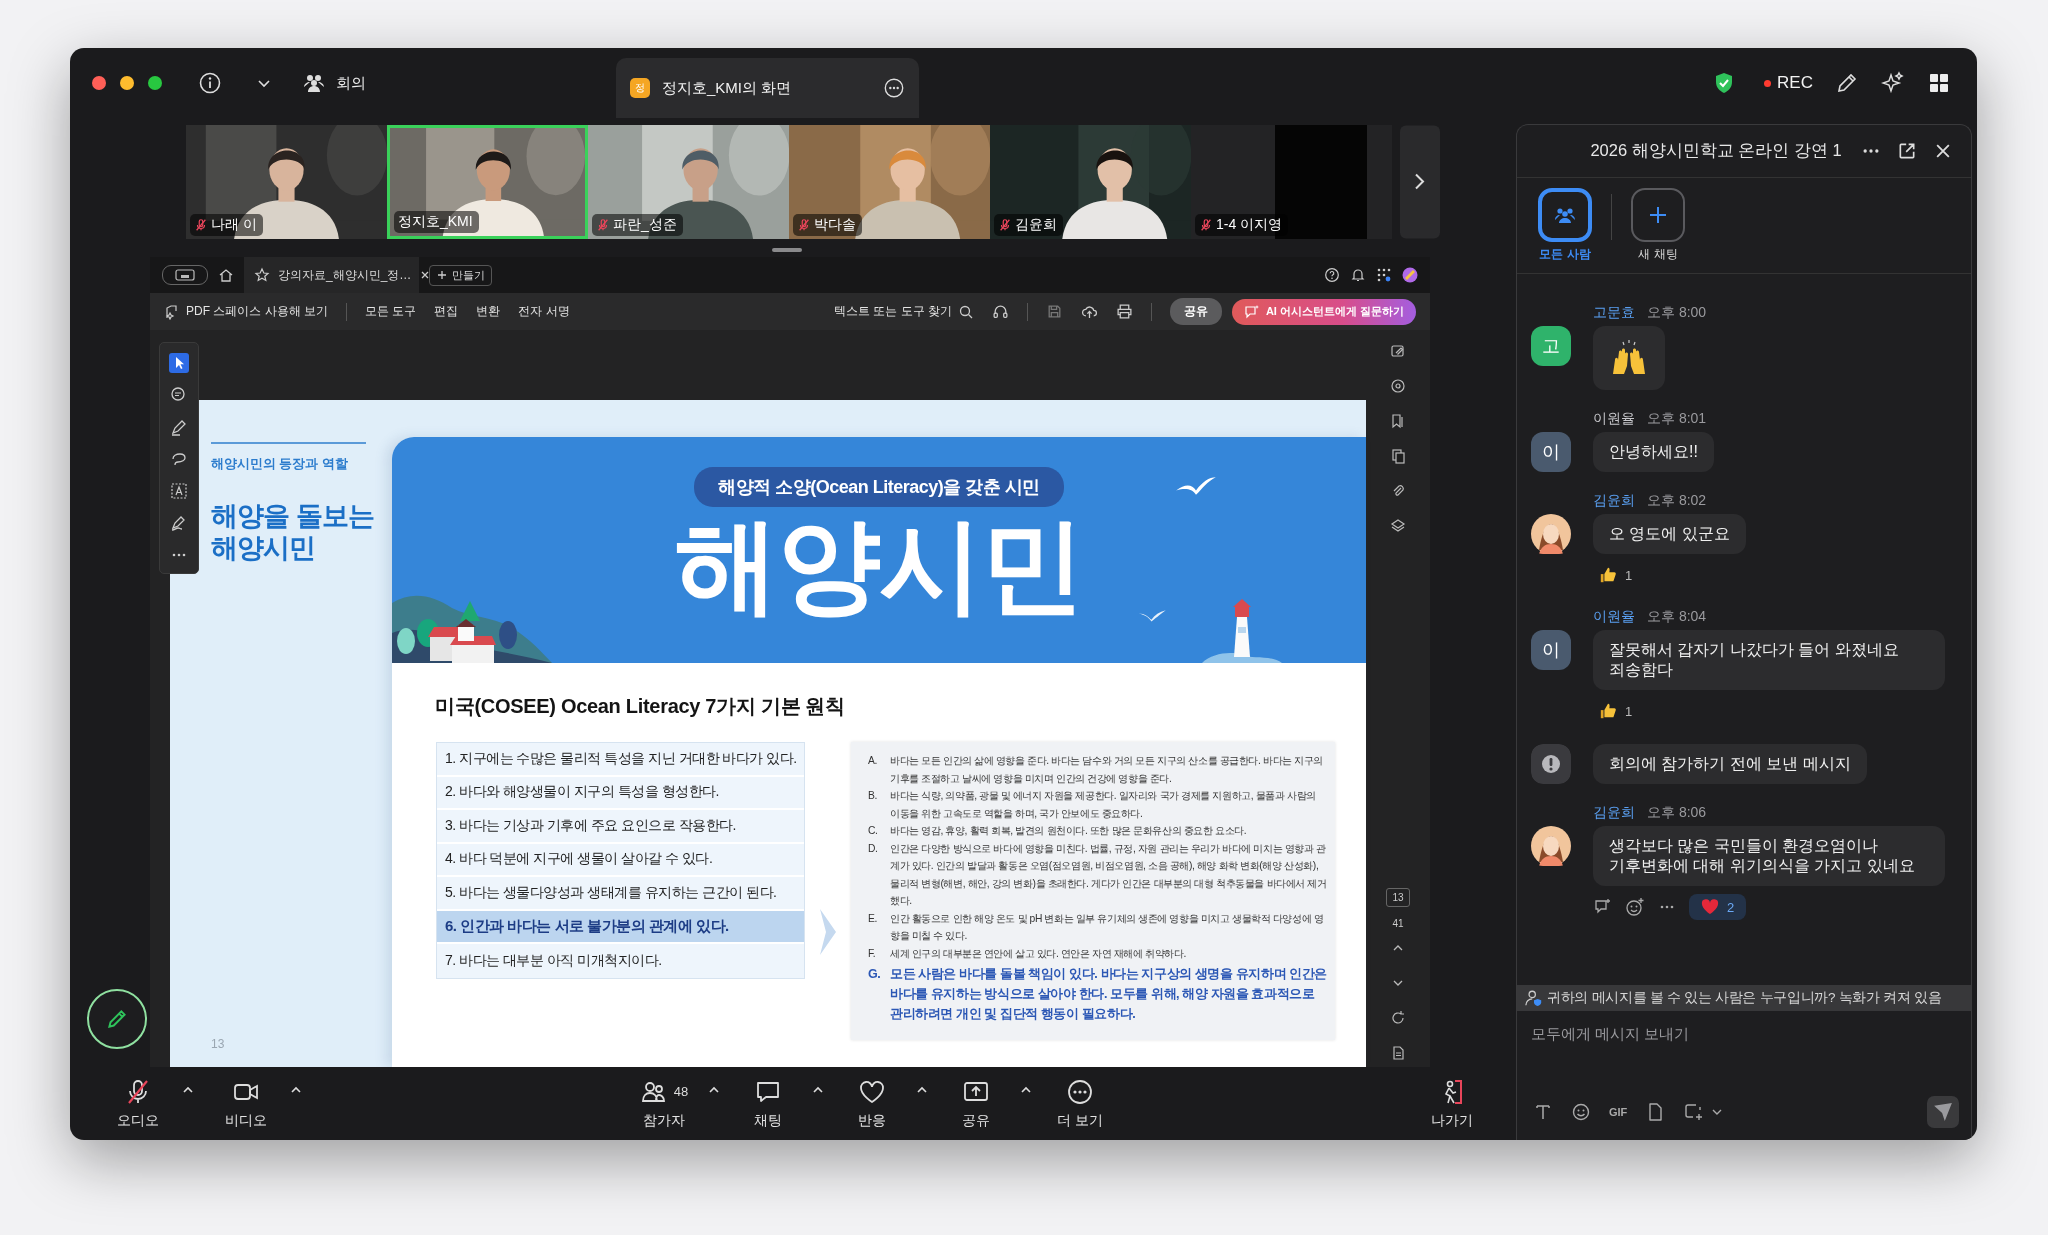 Image resolution: width=2048 pixels, height=1235 pixels. I want to click on caret-icon, so click(1717, 1112).